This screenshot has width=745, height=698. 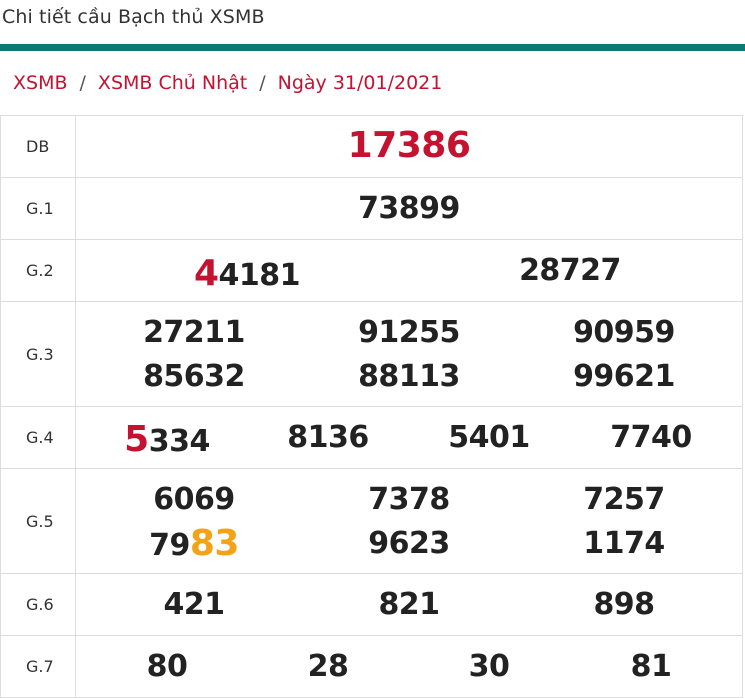 I want to click on prize-row-g7: G.7 80 28 30 81, so click(x=371, y=666).